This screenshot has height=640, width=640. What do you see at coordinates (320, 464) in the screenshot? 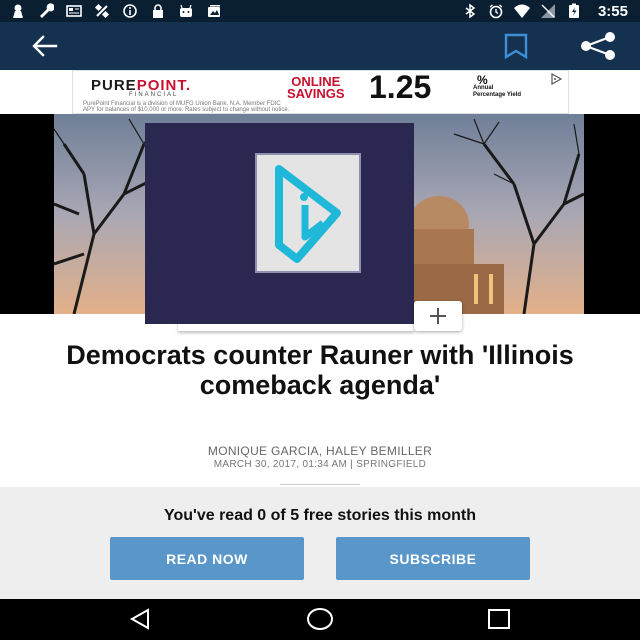
I see `article-dateline: MARCH 30, 2017, 01:34 AM | SPRINGFIELD` at bounding box center [320, 464].